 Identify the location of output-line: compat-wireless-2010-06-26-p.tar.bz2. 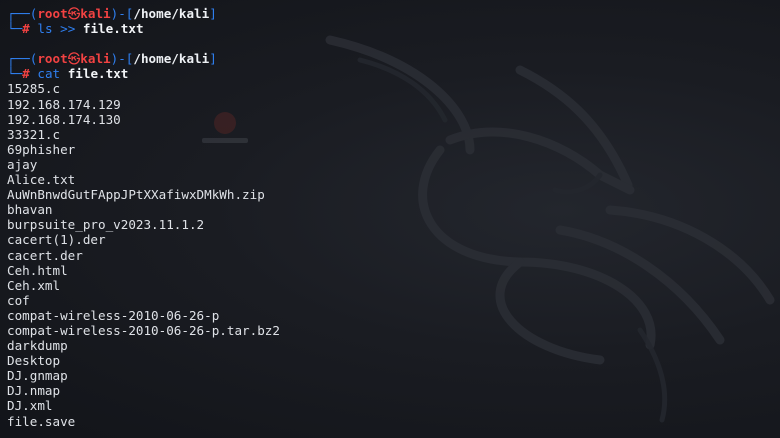
(143, 330).